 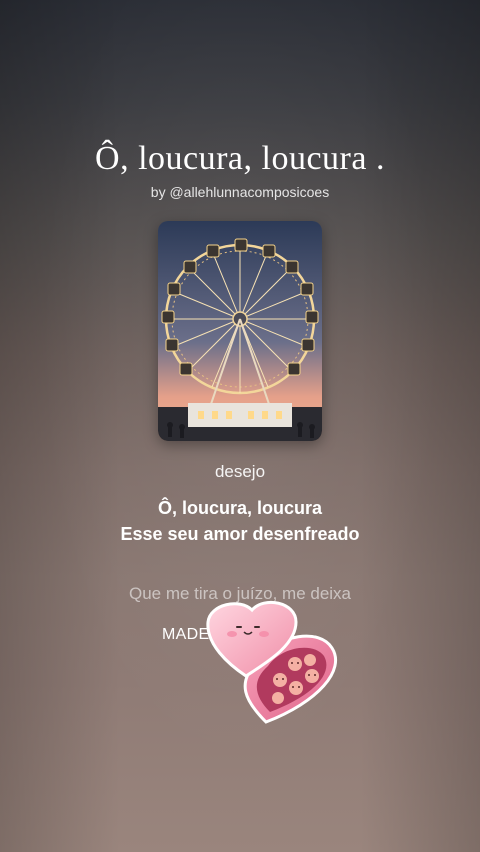 What do you see at coordinates (240, 331) in the screenshot?
I see `cover-image` at bounding box center [240, 331].